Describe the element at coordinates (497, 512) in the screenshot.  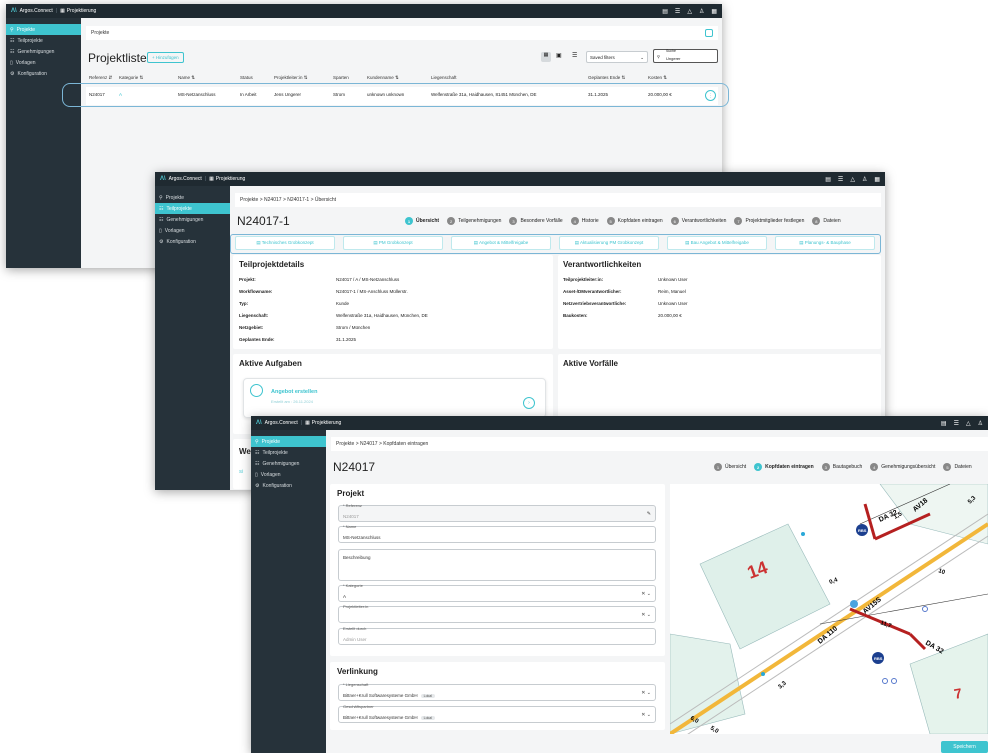
I see `referenz-field: * Referenz N24017 ✎` at that location.